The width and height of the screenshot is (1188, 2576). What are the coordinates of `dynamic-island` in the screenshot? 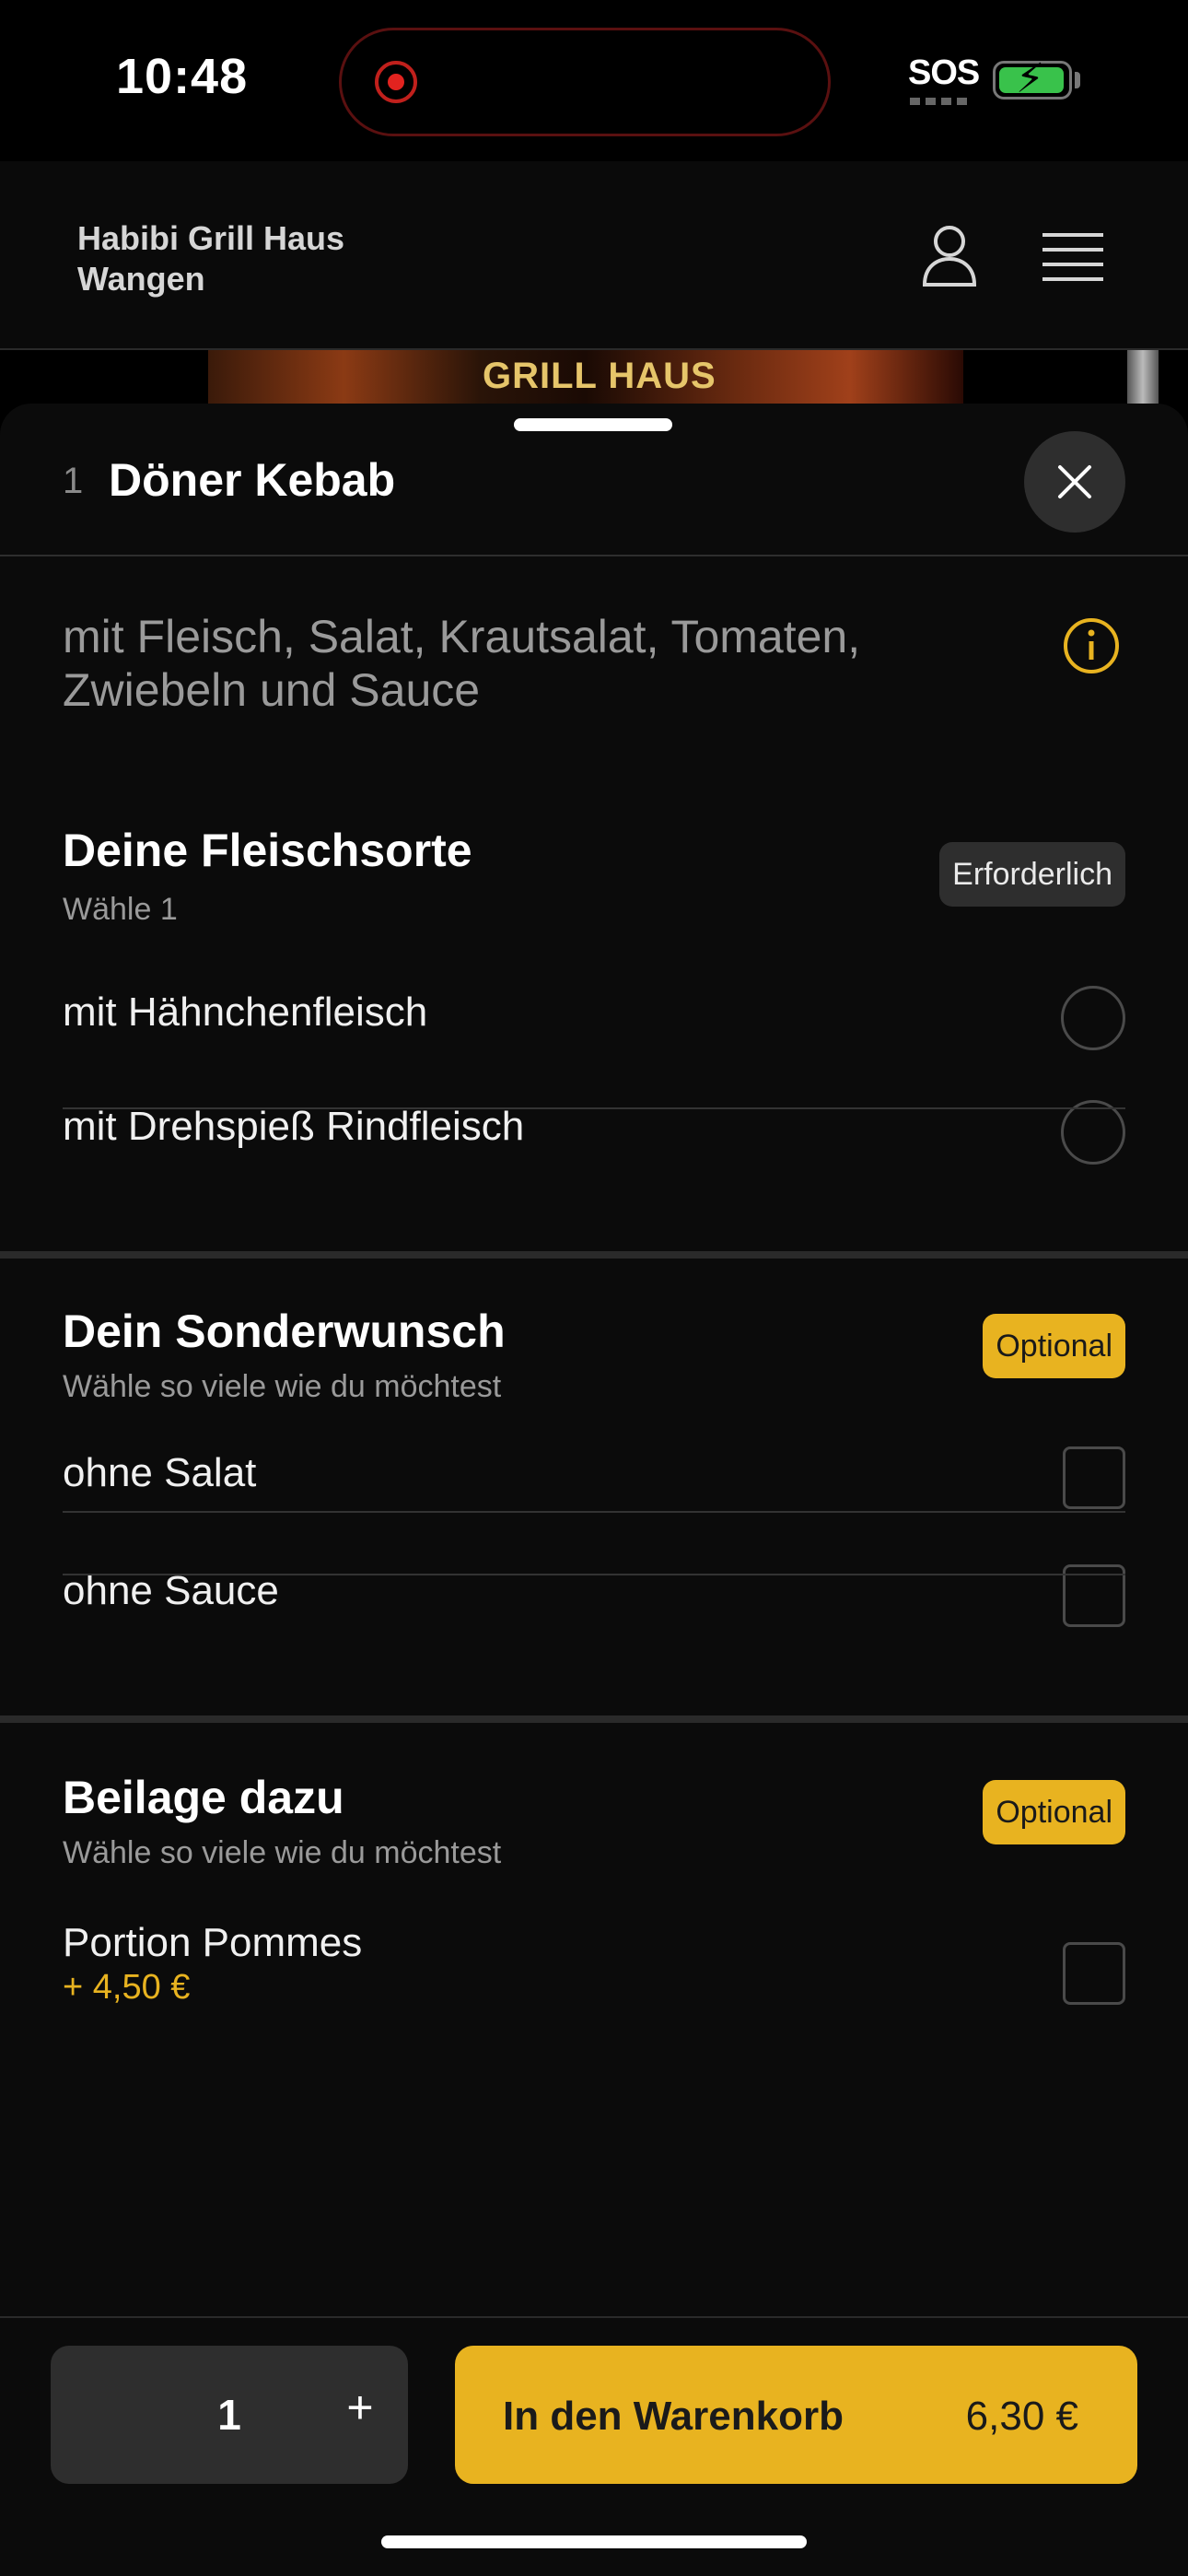 It's located at (585, 82).